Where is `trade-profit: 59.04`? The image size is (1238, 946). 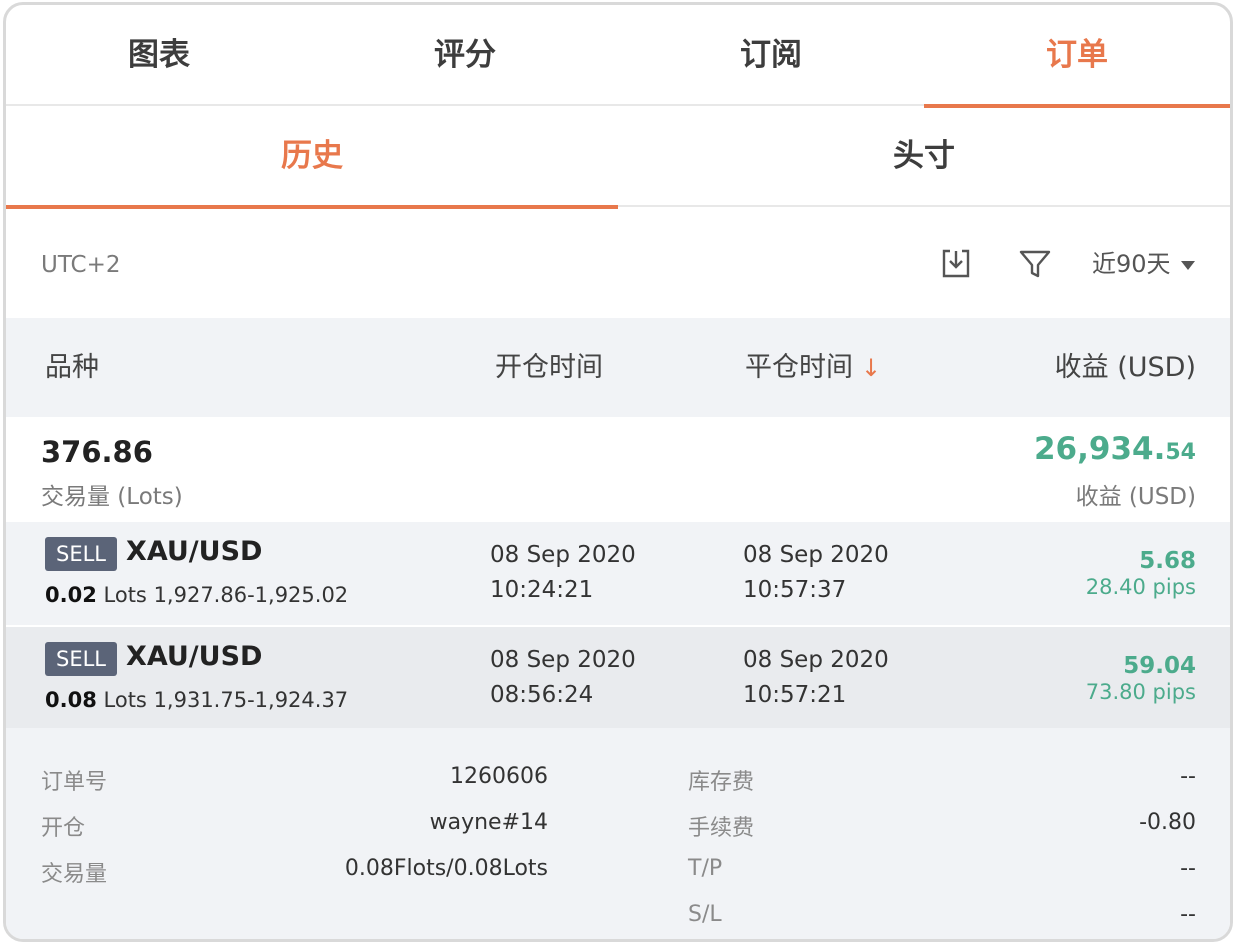 trade-profit: 59.04 is located at coordinates (1159, 666).